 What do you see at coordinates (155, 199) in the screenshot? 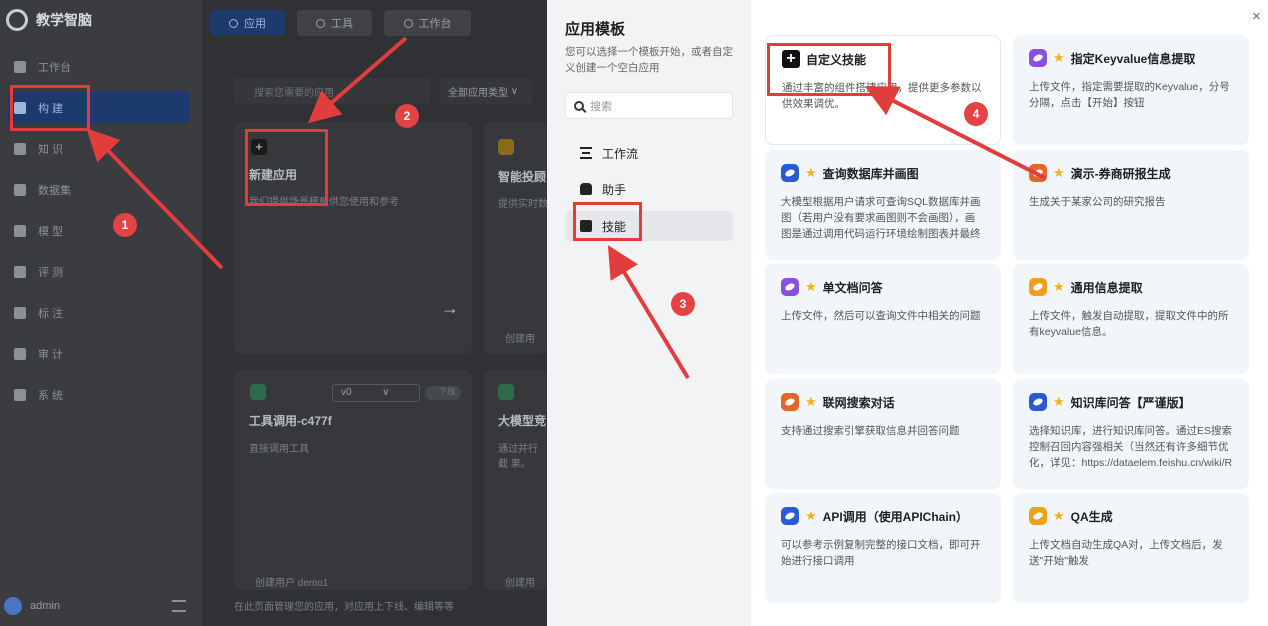
I see `arrow-to-build` at bounding box center [155, 199].